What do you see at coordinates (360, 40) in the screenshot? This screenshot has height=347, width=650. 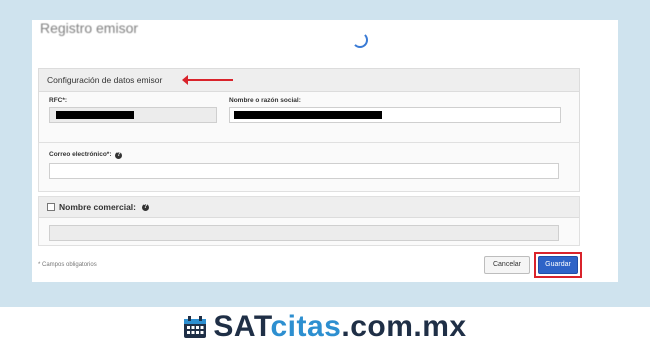 I see `loading-spinner-icon` at bounding box center [360, 40].